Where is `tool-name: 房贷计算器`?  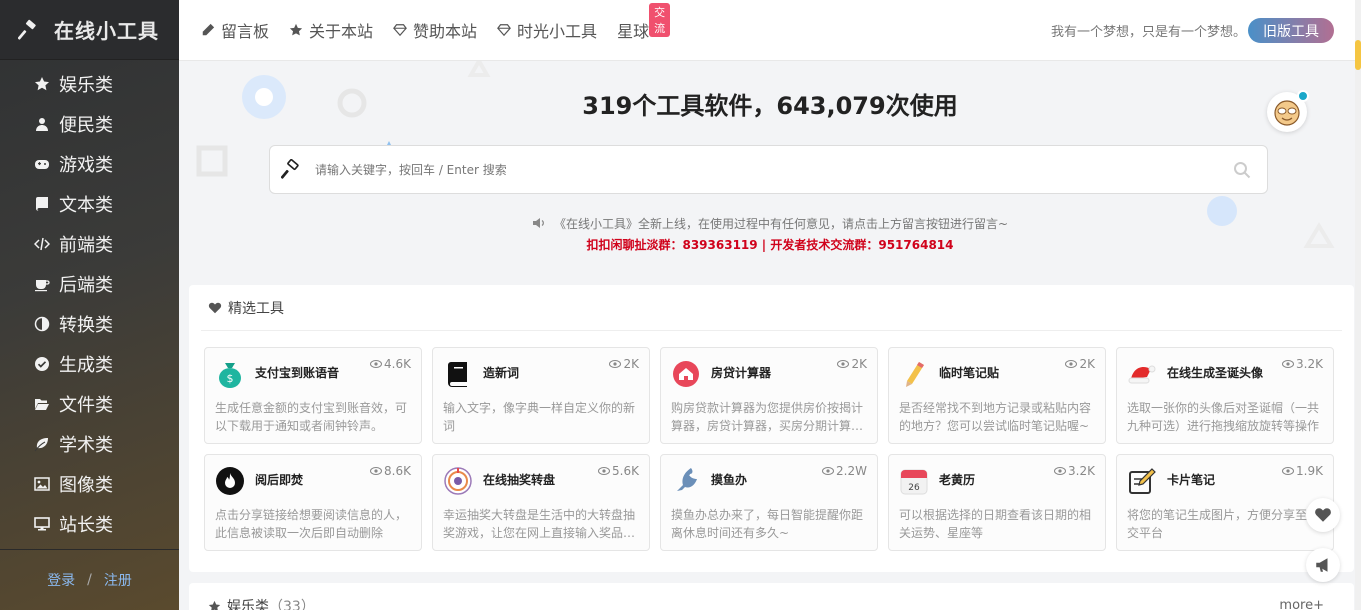 tool-name: 房贷计算器 is located at coordinates (741, 373).